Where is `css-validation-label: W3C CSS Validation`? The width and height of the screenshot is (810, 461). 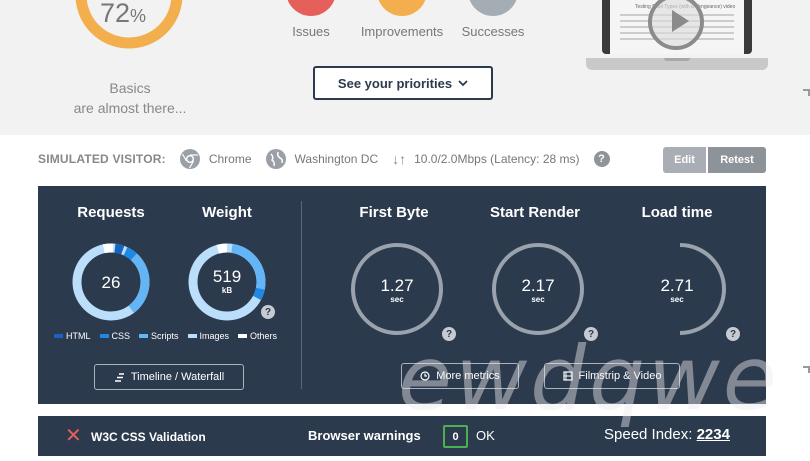
css-validation-label: W3C CSS Validation is located at coordinates (148, 437).